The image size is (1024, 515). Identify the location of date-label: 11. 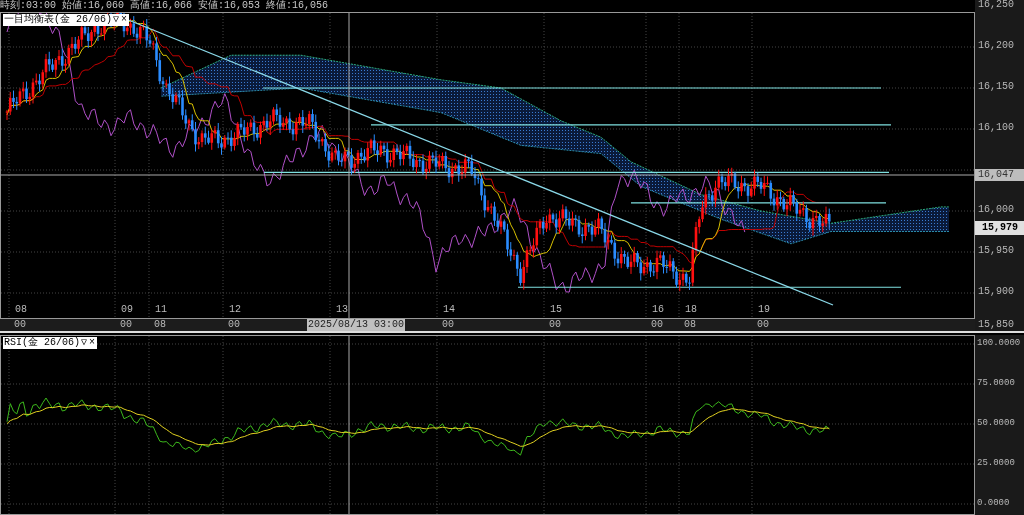
(161, 309).